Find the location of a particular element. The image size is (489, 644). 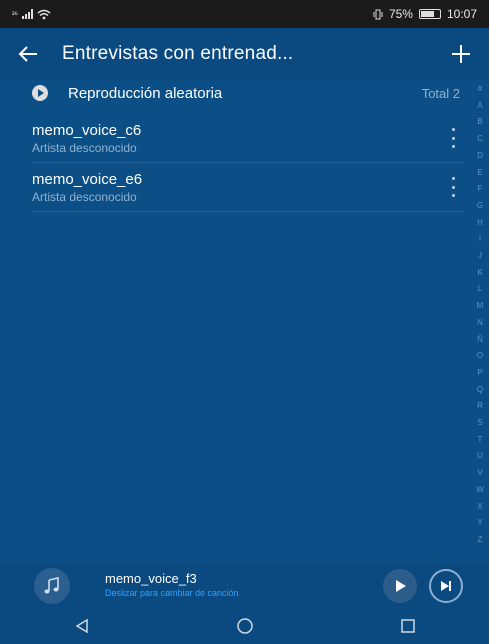

status-left: ²⁶ is located at coordinates (31, 14).